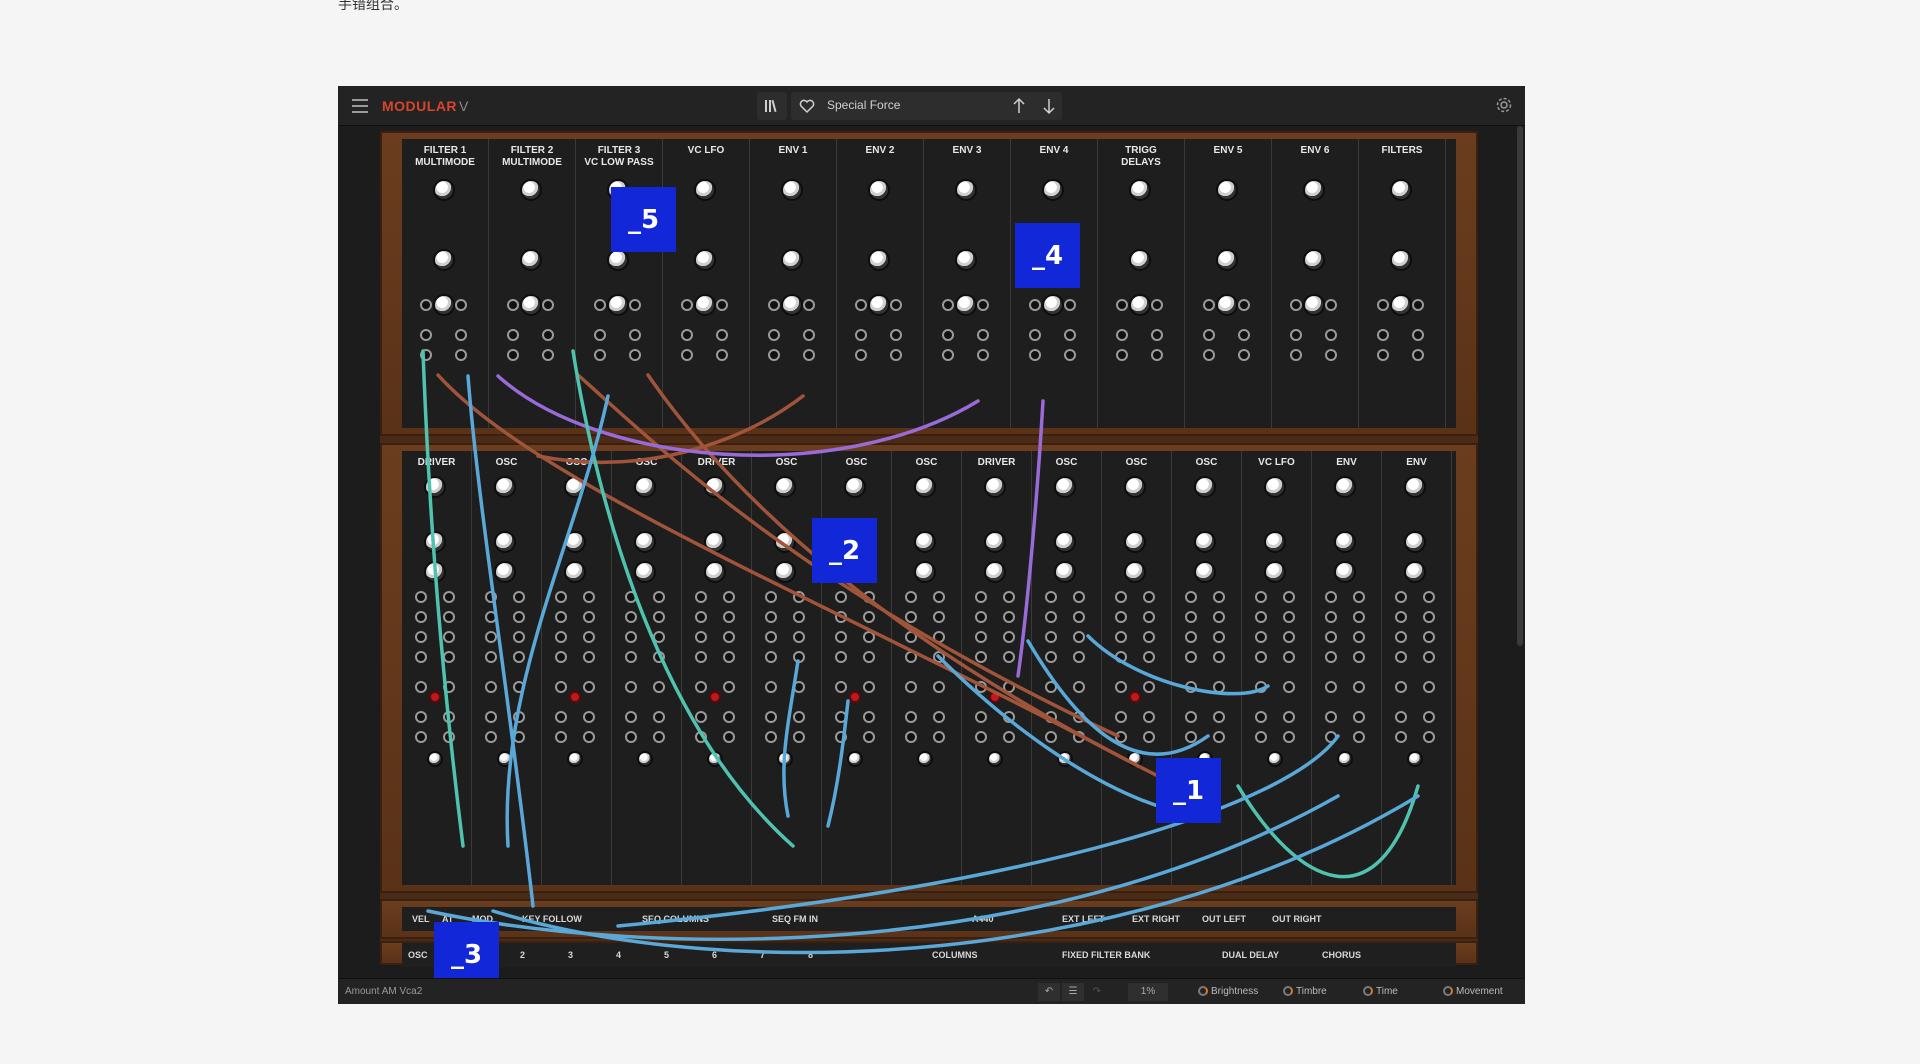  What do you see at coordinates (1049, 106) in the screenshot?
I see `next-preset-arrow-icon` at bounding box center [1049, 106].